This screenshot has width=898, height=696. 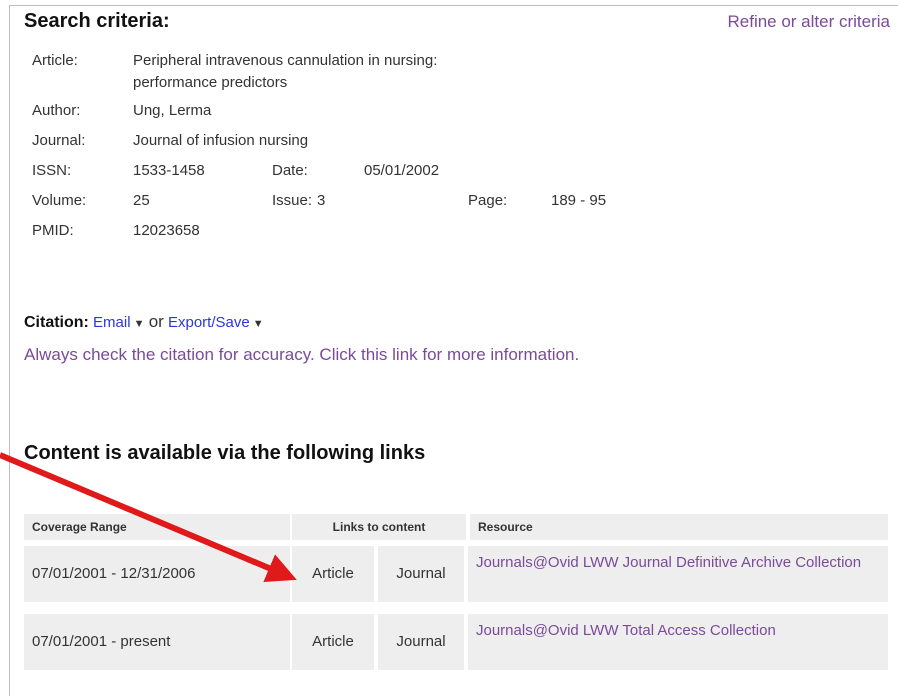 I want to click on journal-value: Journal of infusion nursing, so click(x=221, y=140).